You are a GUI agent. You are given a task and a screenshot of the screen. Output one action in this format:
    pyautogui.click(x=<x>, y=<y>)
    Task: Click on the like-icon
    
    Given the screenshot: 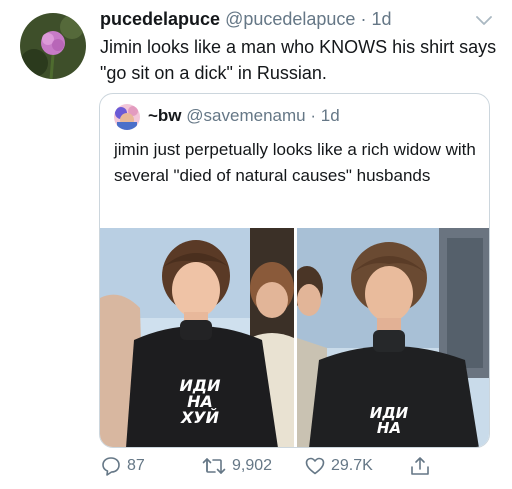 What is the action you would take?
    pyautogui.click(x=315, y=466)
    